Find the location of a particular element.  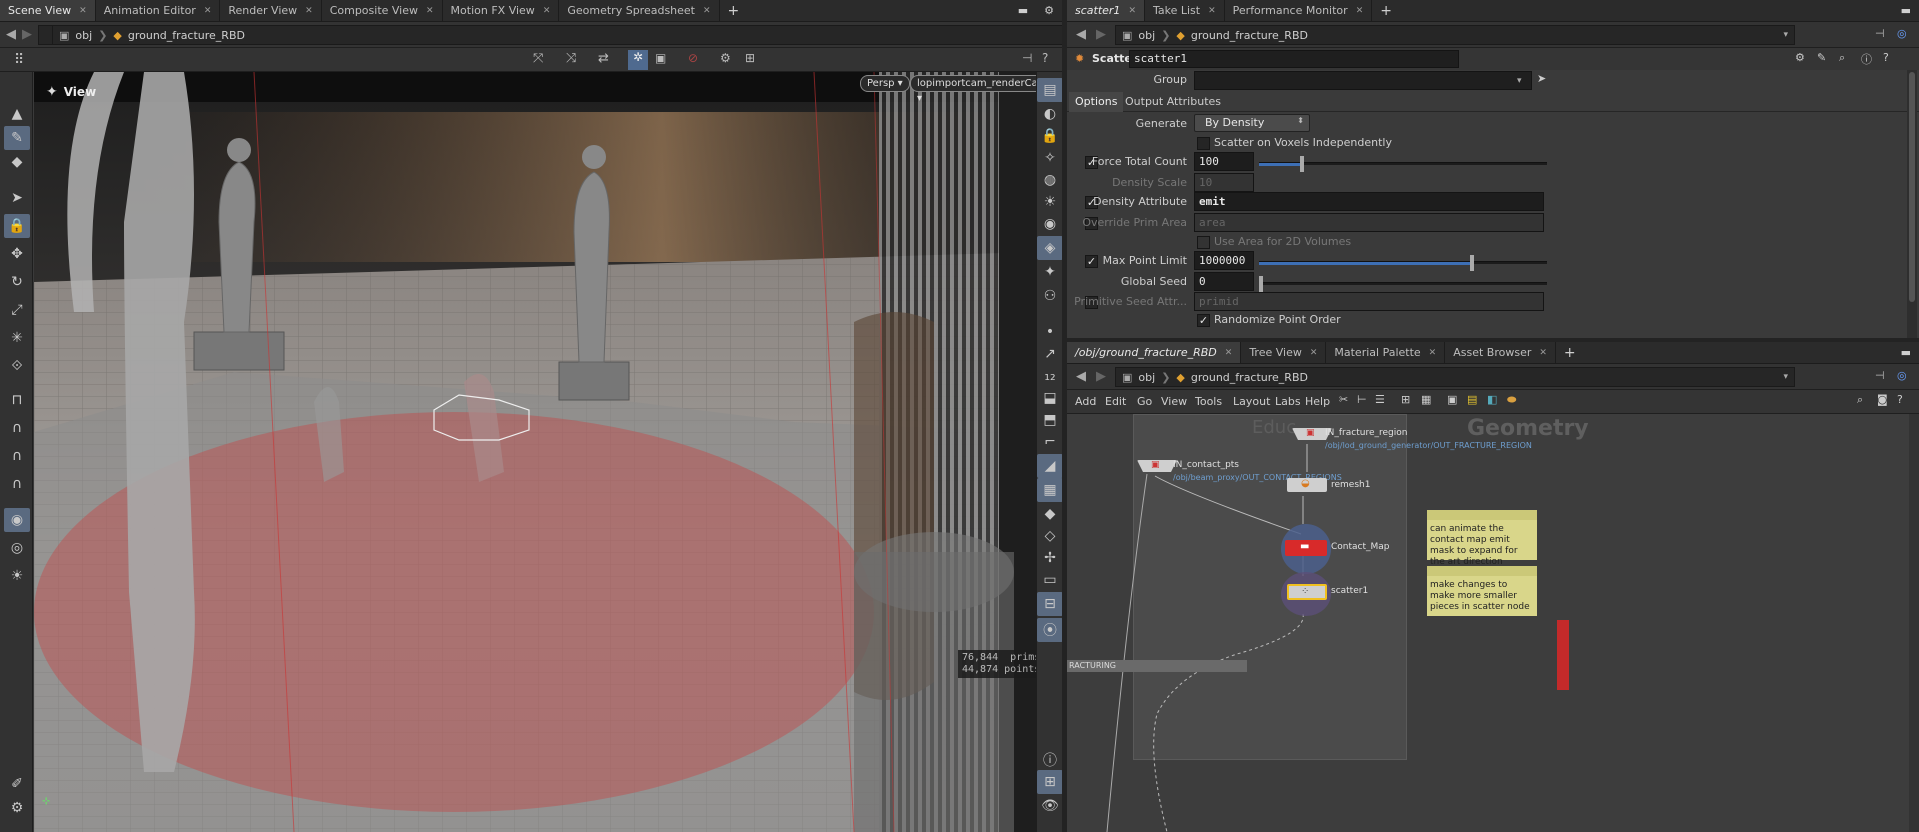

menu-tools: Tools is located at coordinates (1208, 401).